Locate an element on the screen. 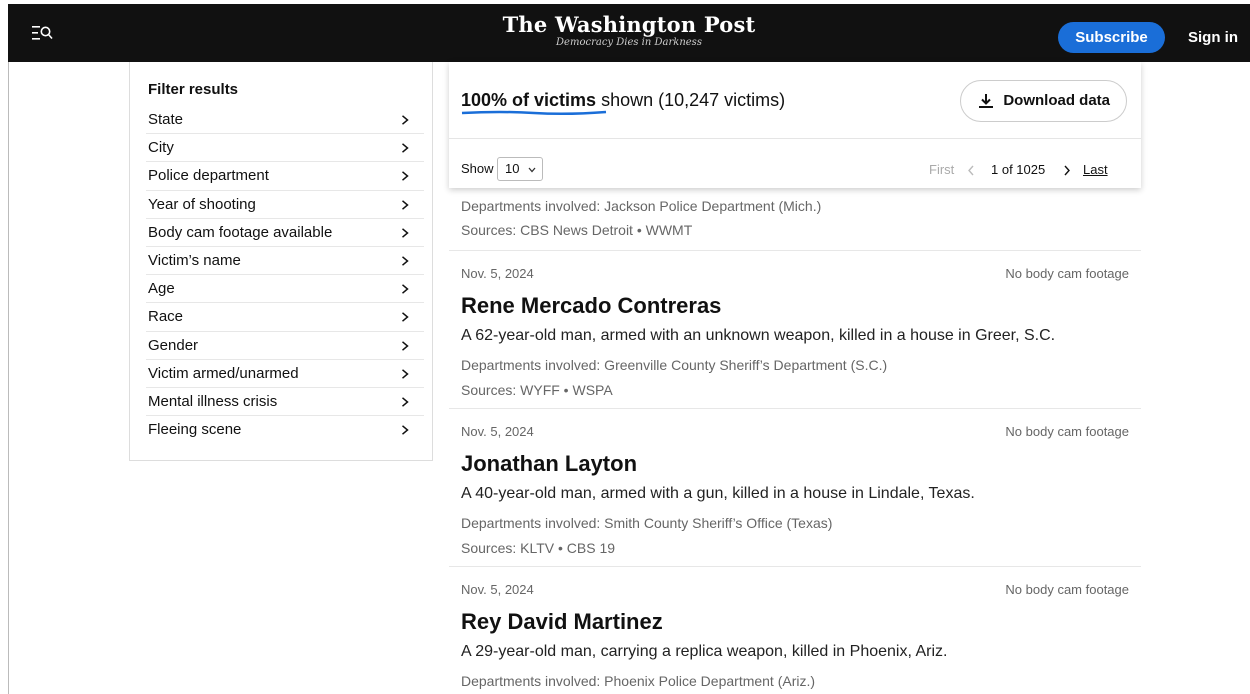 The image size is (1250, 694). filter-item: Year of shooting is located at coordinates (285, 205).